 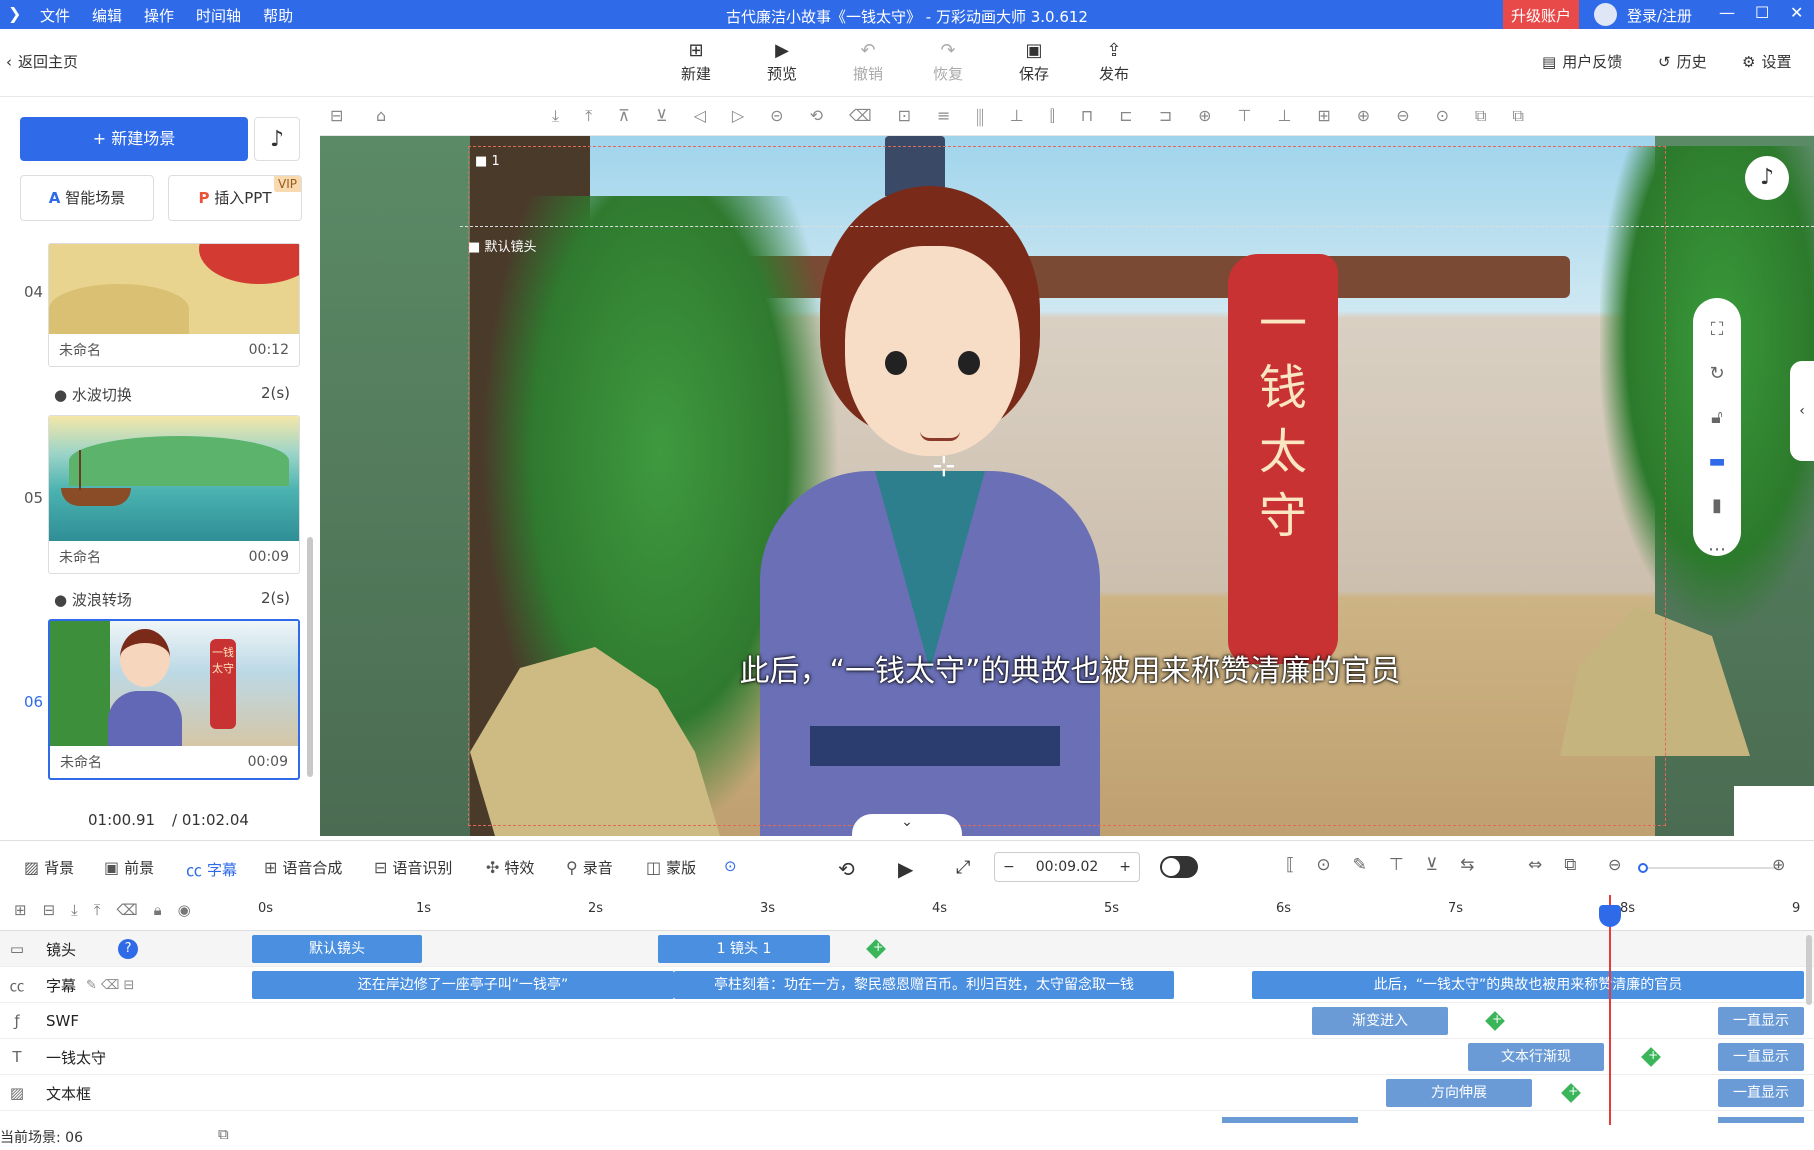 I want to click on track-label: ▨ 文本框, so click(x=126, y=1093).